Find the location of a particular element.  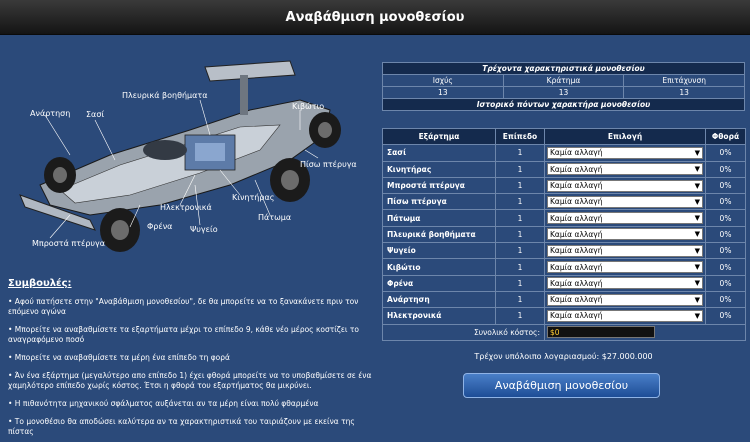

part-name: Πλευρικά βοηθήματα is located at coordinates (439, 234).